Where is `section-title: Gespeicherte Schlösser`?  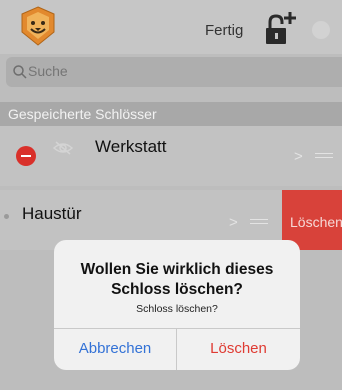
section-title: Gespeicherte Schlösser is located at coordinates (82, 114).